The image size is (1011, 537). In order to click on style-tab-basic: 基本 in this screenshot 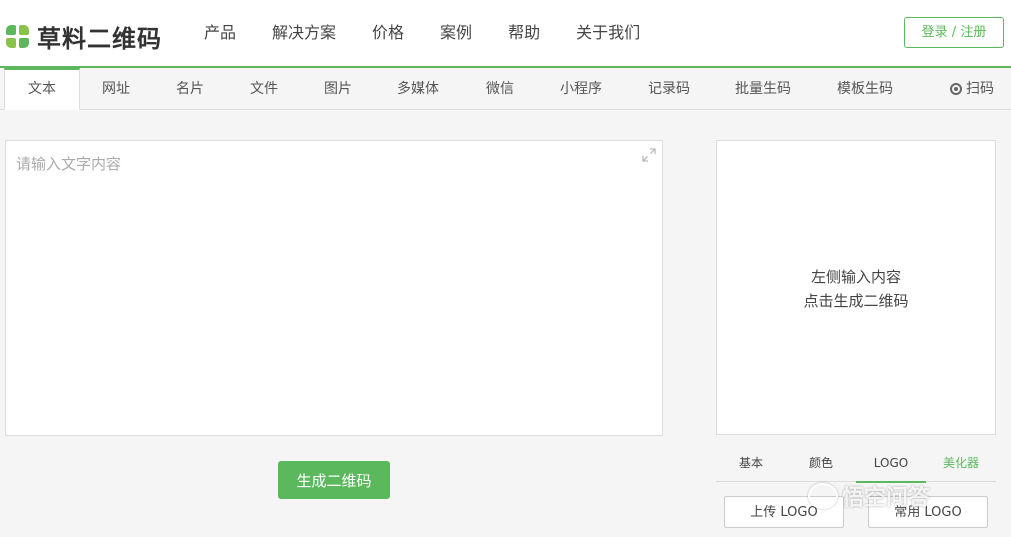, I will do `click(751, 464)`.